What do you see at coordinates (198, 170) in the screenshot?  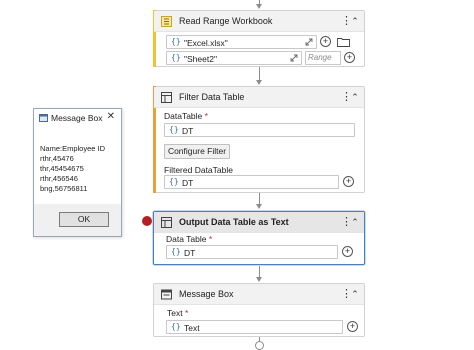 I see `filtered-datatable-label: Filtered DataTable` at bounding box center [198, 170].